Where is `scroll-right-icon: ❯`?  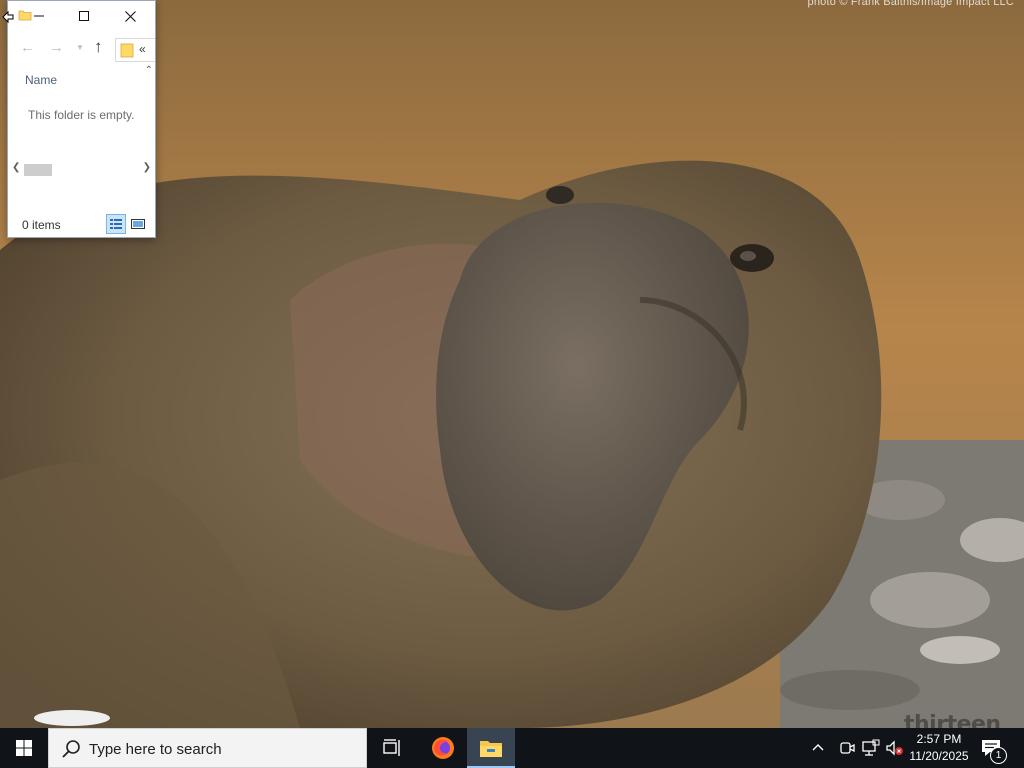 scroll-right-icon: ❯ is located at coordinates (147, 167).